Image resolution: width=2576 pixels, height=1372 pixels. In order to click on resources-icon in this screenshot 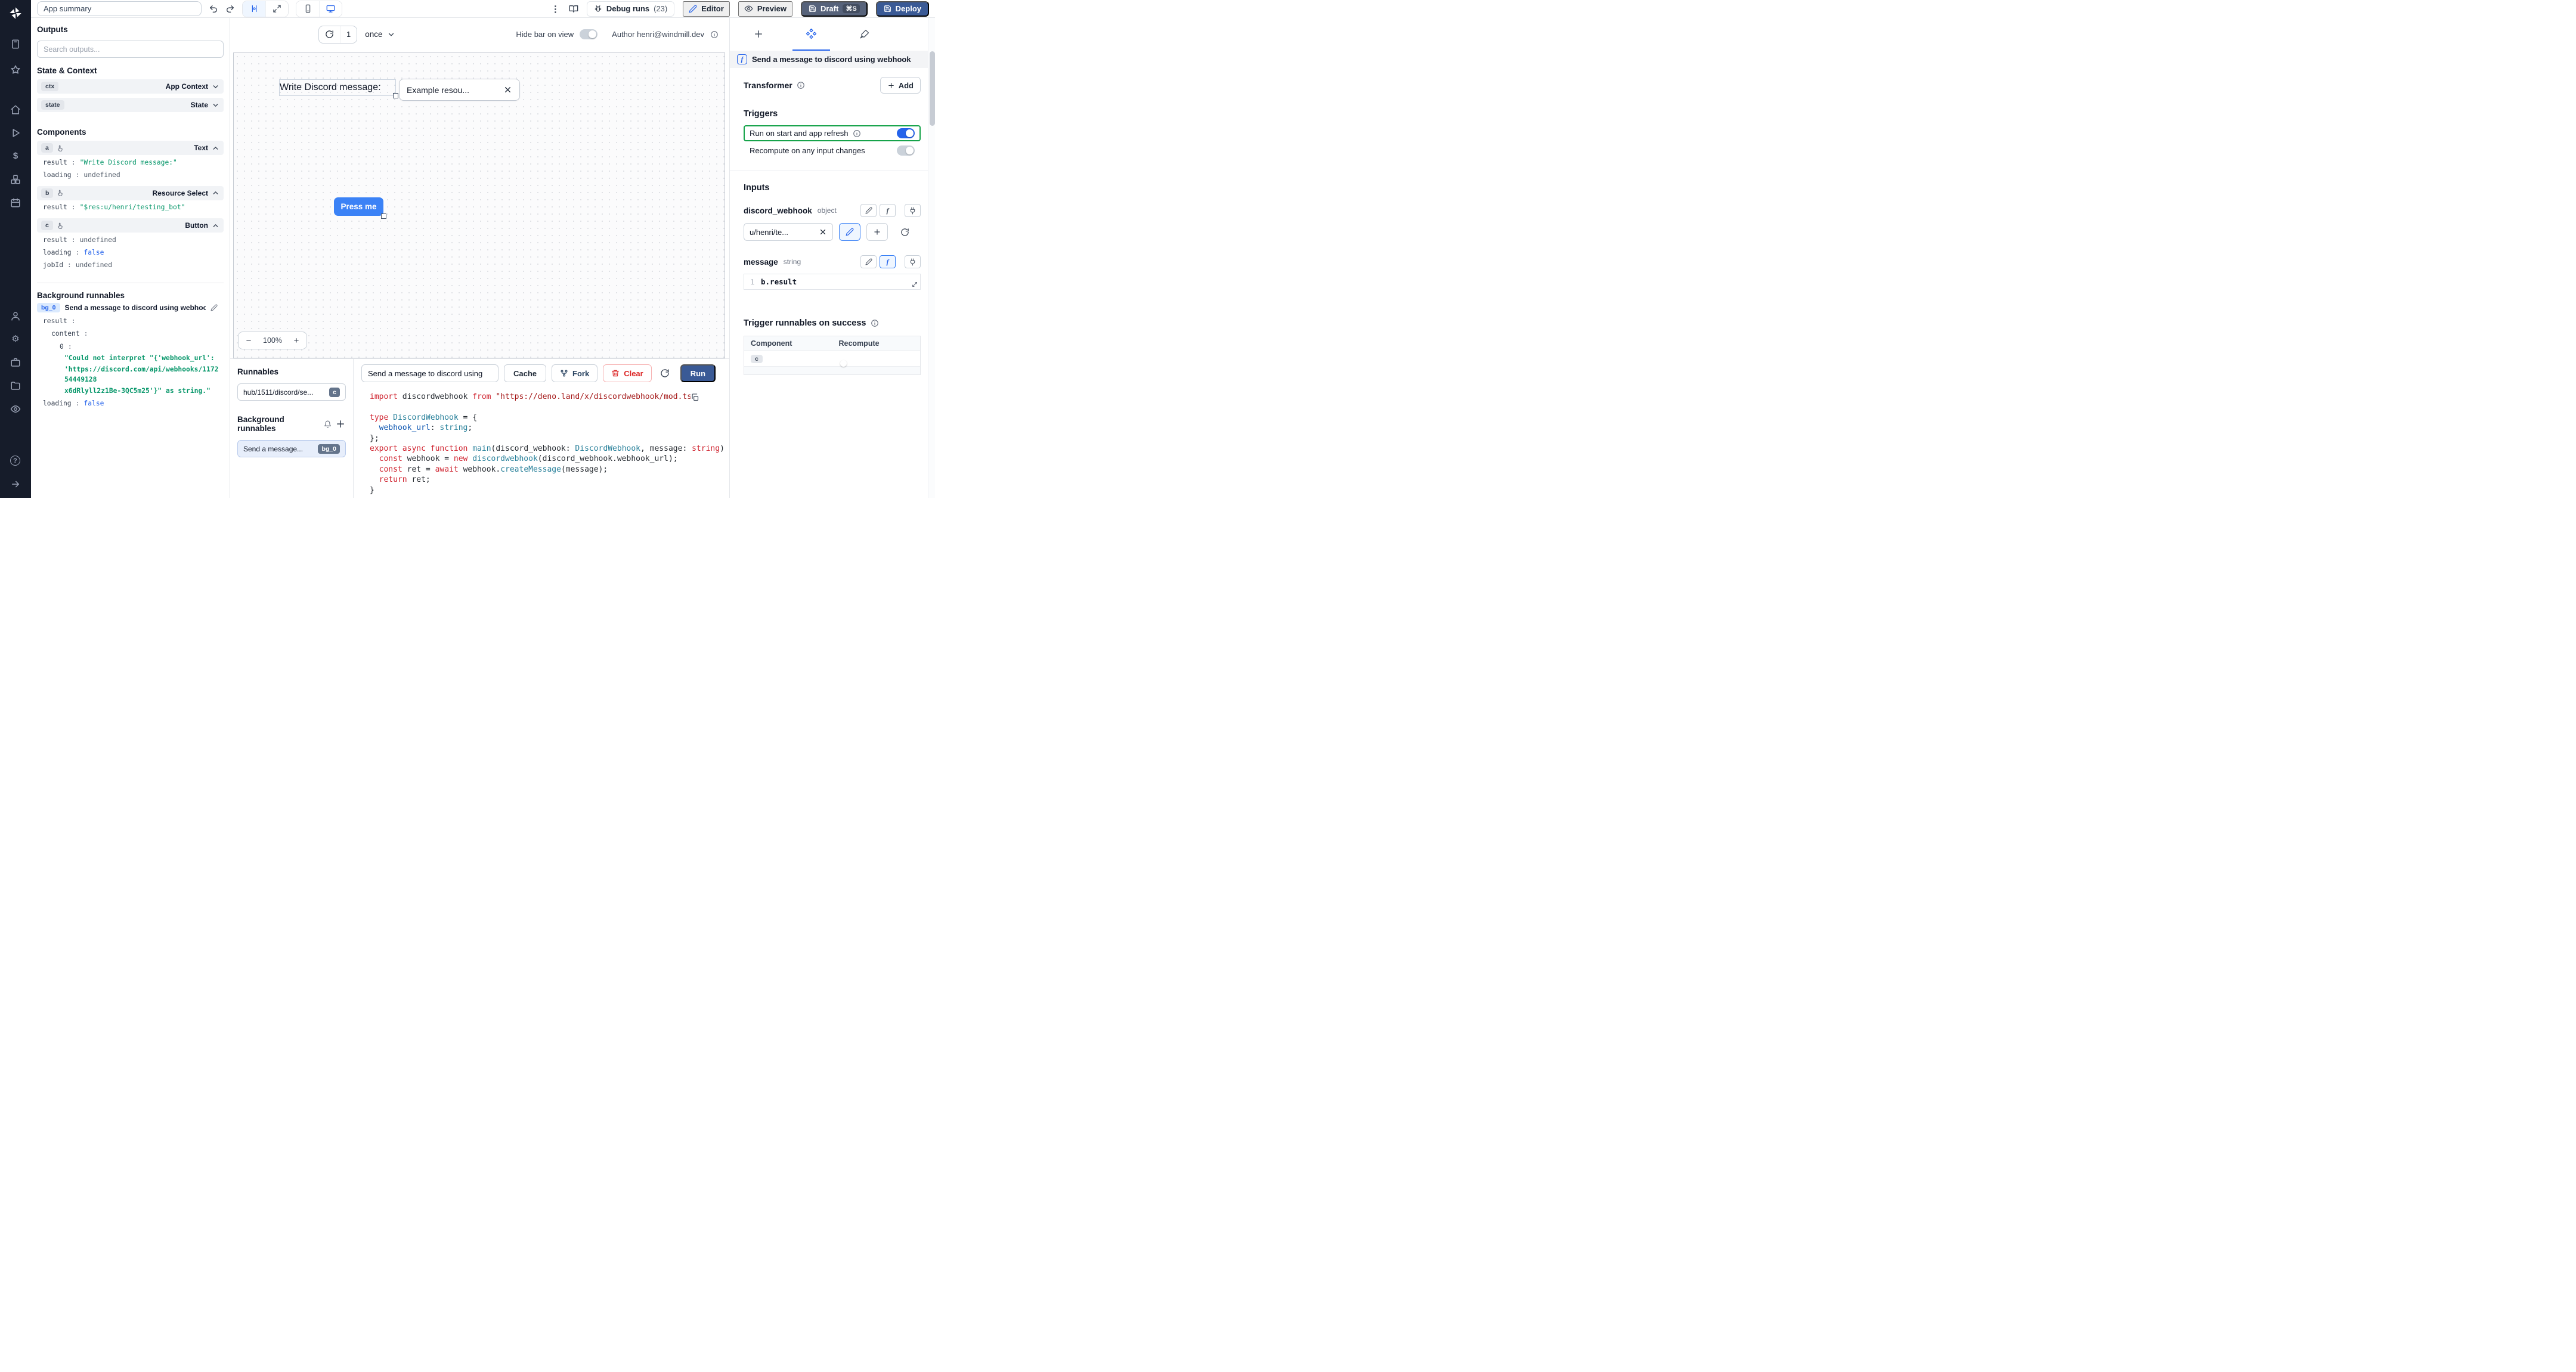, I will do `click(16, 179)`.